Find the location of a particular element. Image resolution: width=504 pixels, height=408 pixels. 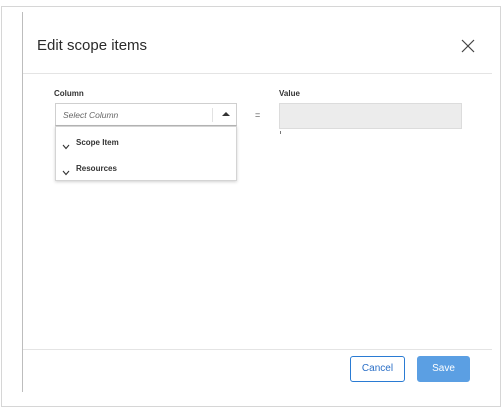

footer-divider is located at coordinates (257, 349).